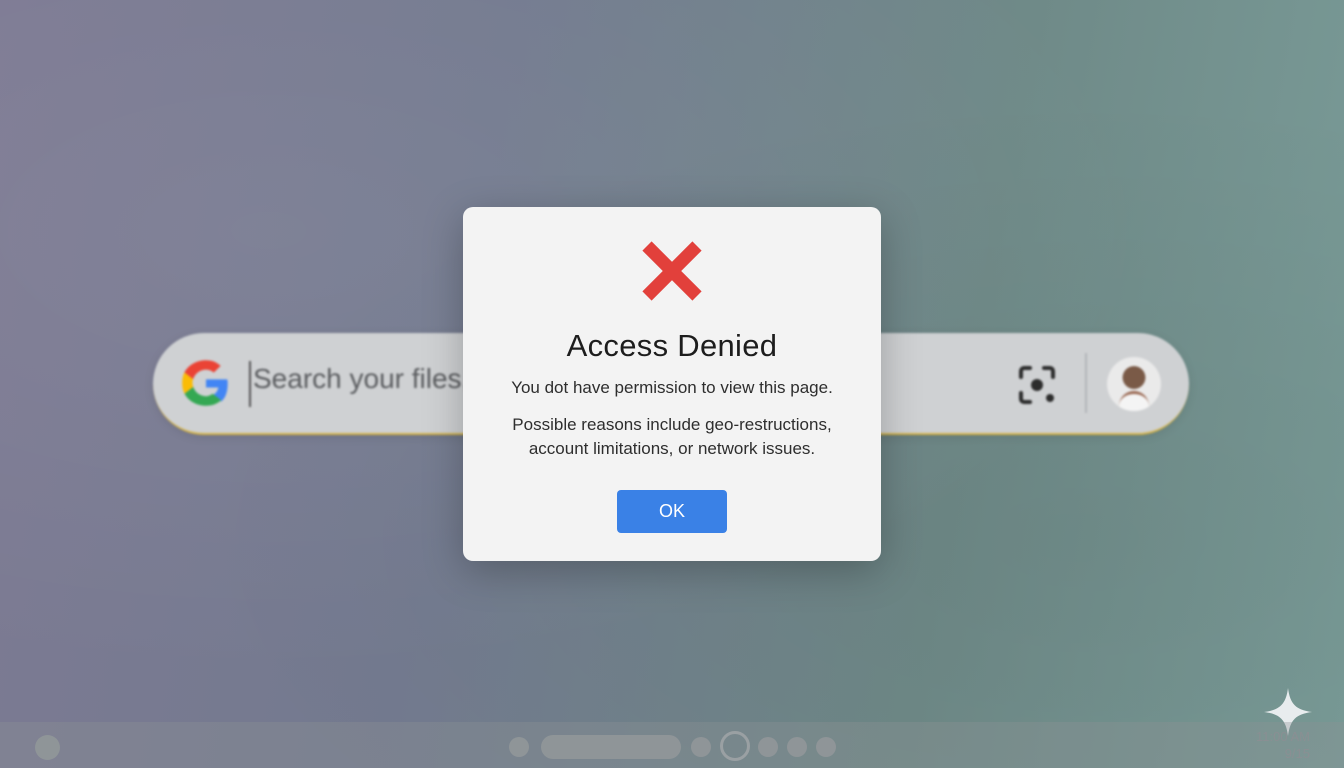 The image size is (1344, 768). Describe the element at coordinates (205, 383) in the screenshot. I see `google-logo-icon` at that location.